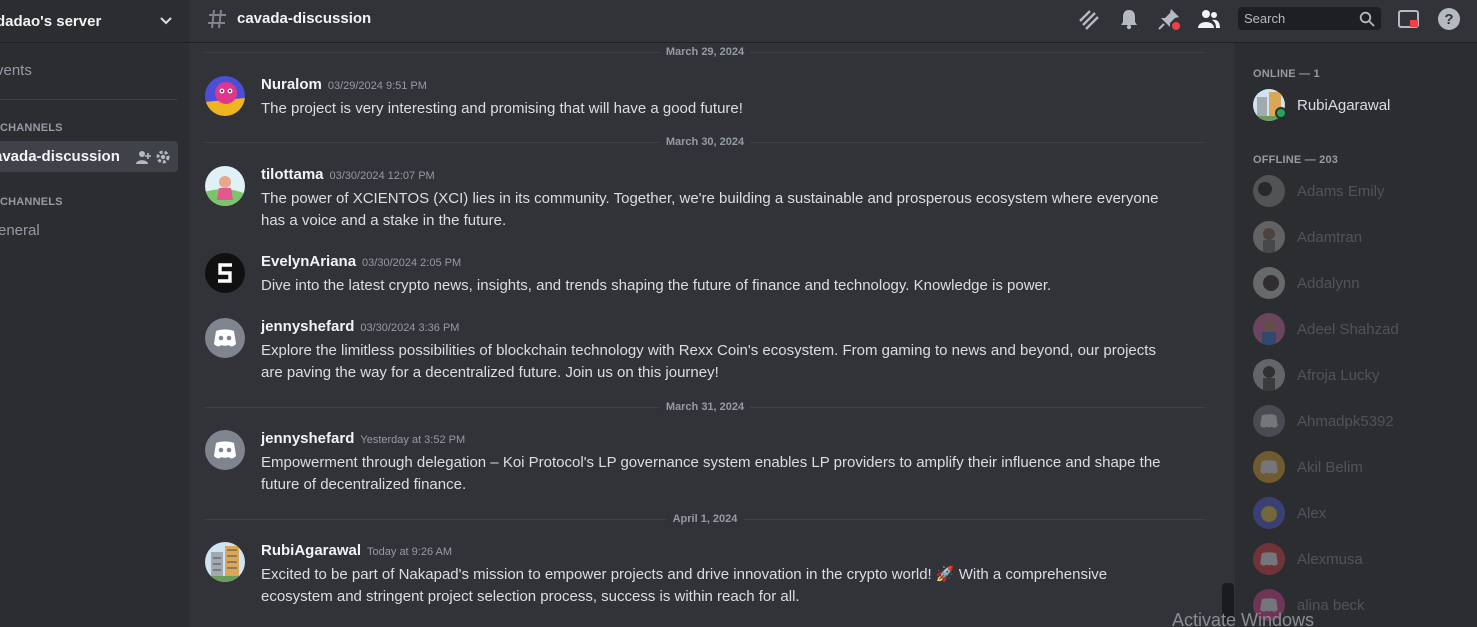 This screenshot has width=1477, height=627. What do you see at coordinates (311, 550) in the screenshot?
I see `message-author: RubiAgarawal` at bounding box center [311, 550].